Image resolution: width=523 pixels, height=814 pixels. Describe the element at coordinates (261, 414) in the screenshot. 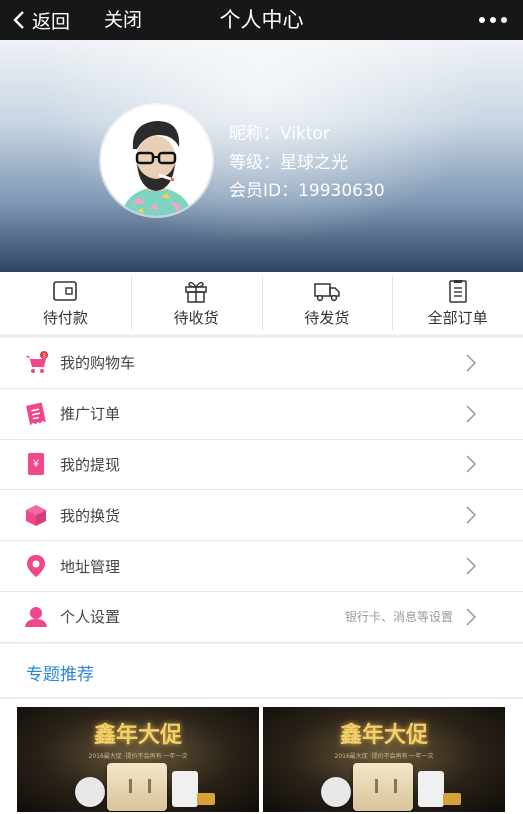

I see `menu-item-promotion-orders: 推广订单` at that location.